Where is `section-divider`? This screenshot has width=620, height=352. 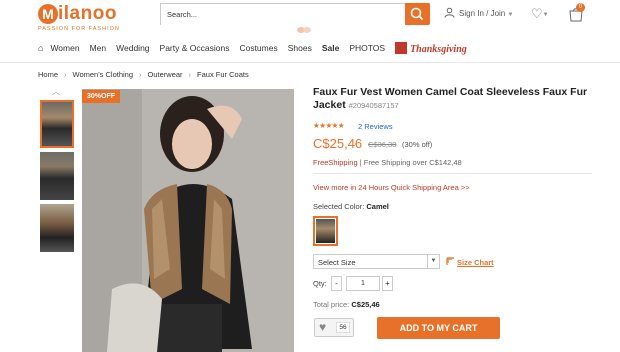
section-divider is located at coordinates (452, 173).